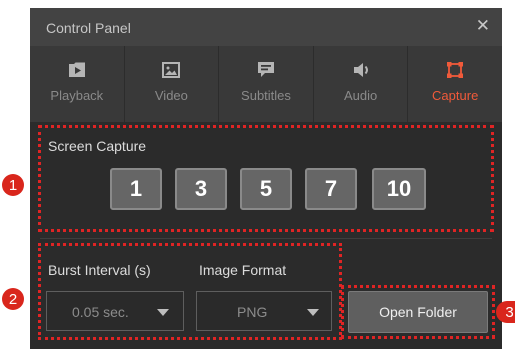  I want to click on speaker-icon, so click(360, 70).